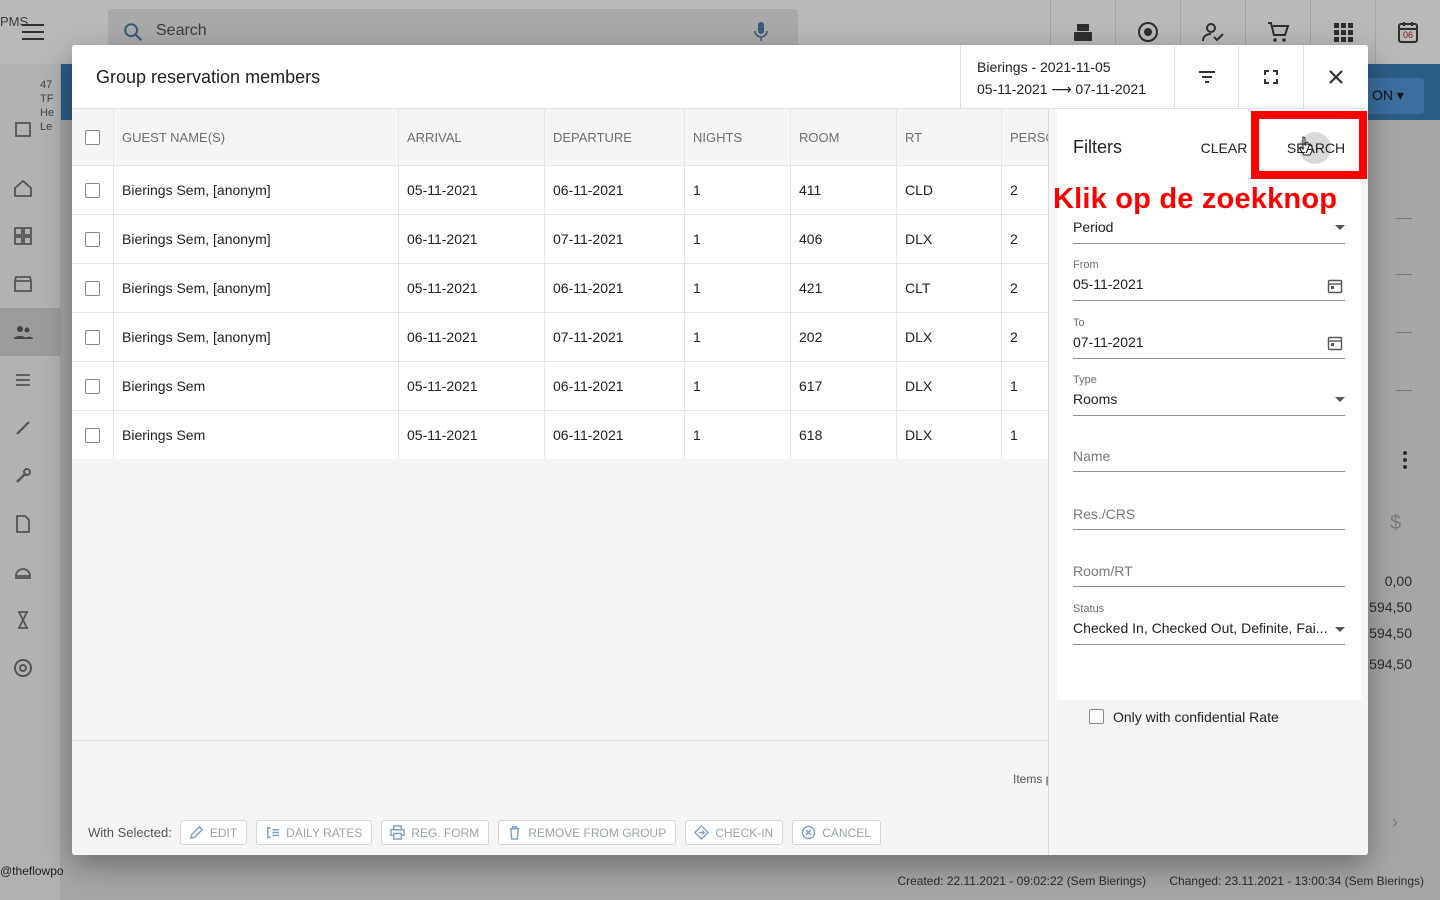 The height and width of the screenshot is (900, 1440). I want to click on cell-departure: 06-11-2021, so click(614, 190).